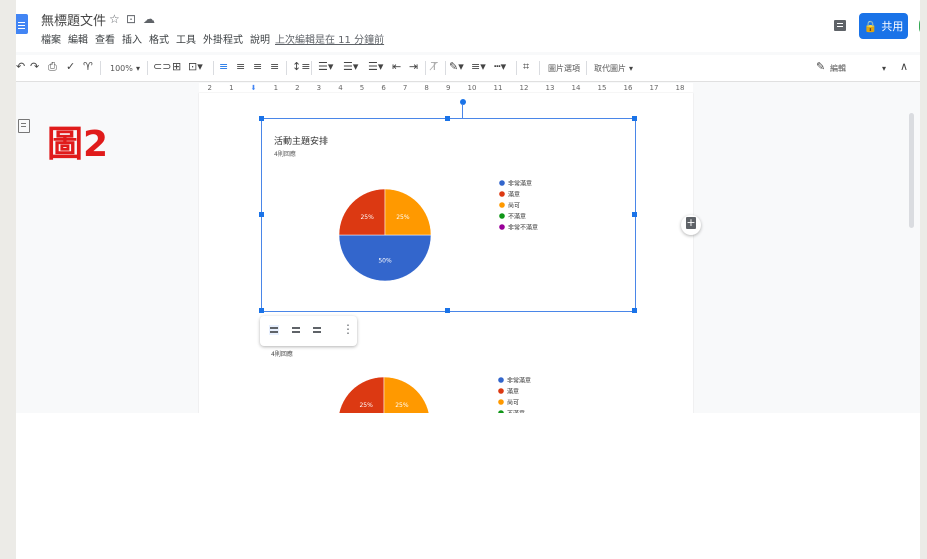 This screenshot has width=927, height=559. I want to click on share-button: 🔒 共用, so click(883, 26).